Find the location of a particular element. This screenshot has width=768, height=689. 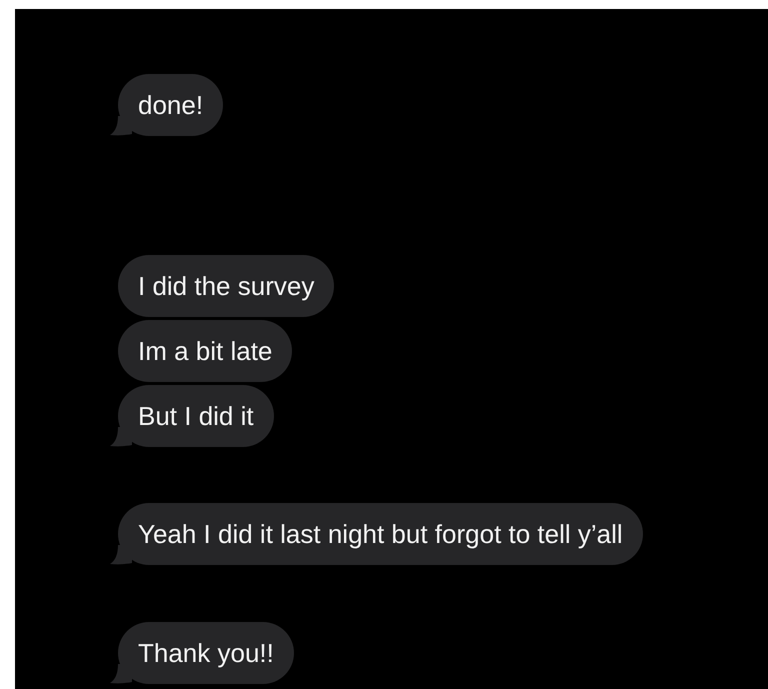

message-bubble: I did the survey is located at coordinates (226, 286).